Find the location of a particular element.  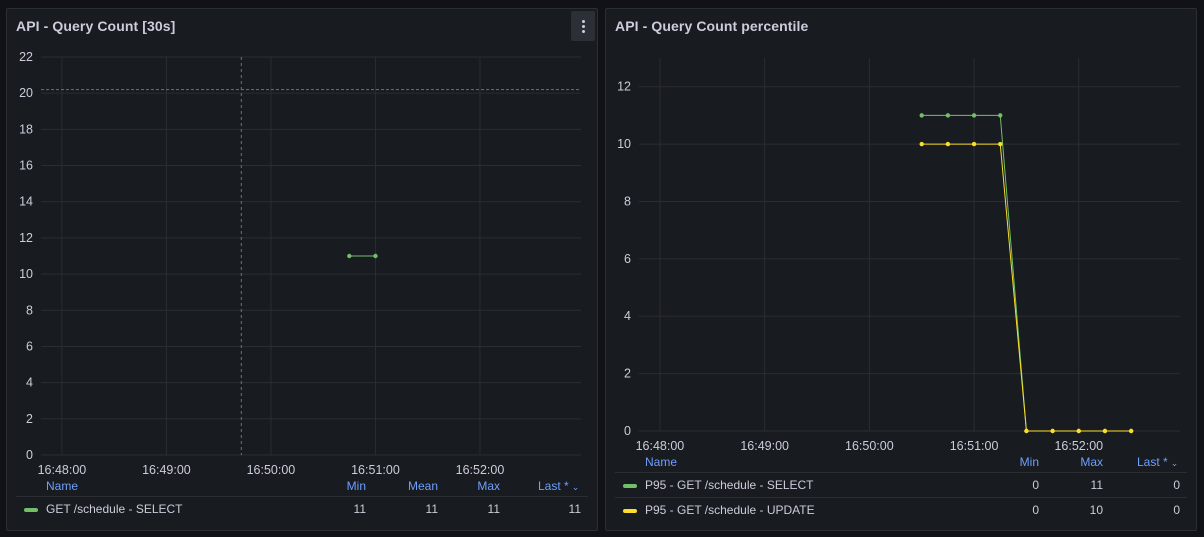

legend-row: P95 - GET /schedule - UPDATE 0 10 0 is located at coordinates (901, 509).